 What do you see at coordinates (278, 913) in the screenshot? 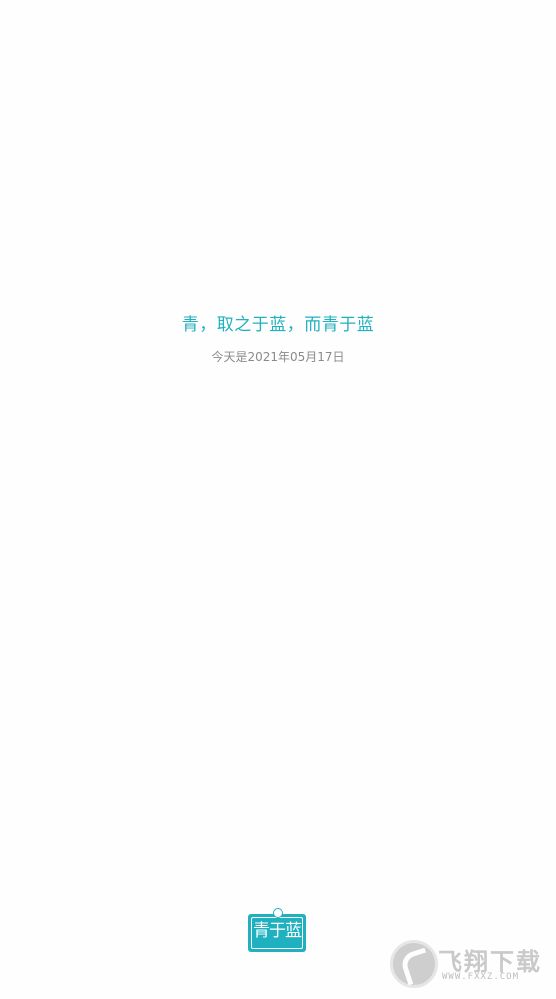
I see `logo-hook-icon` at bounding box center [278, 913].